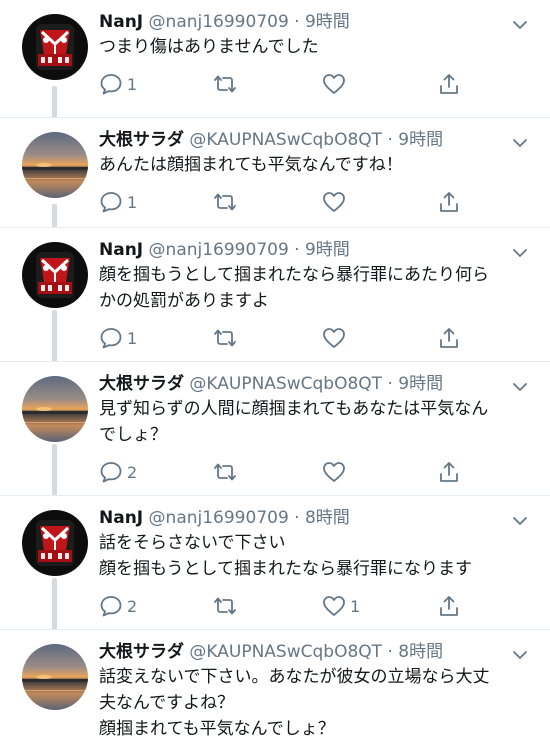  What do you see at coordinates (133, 435) in the screenshot?
I see `tweet-text-line: でしょ？` at bounding box center [133, 435].